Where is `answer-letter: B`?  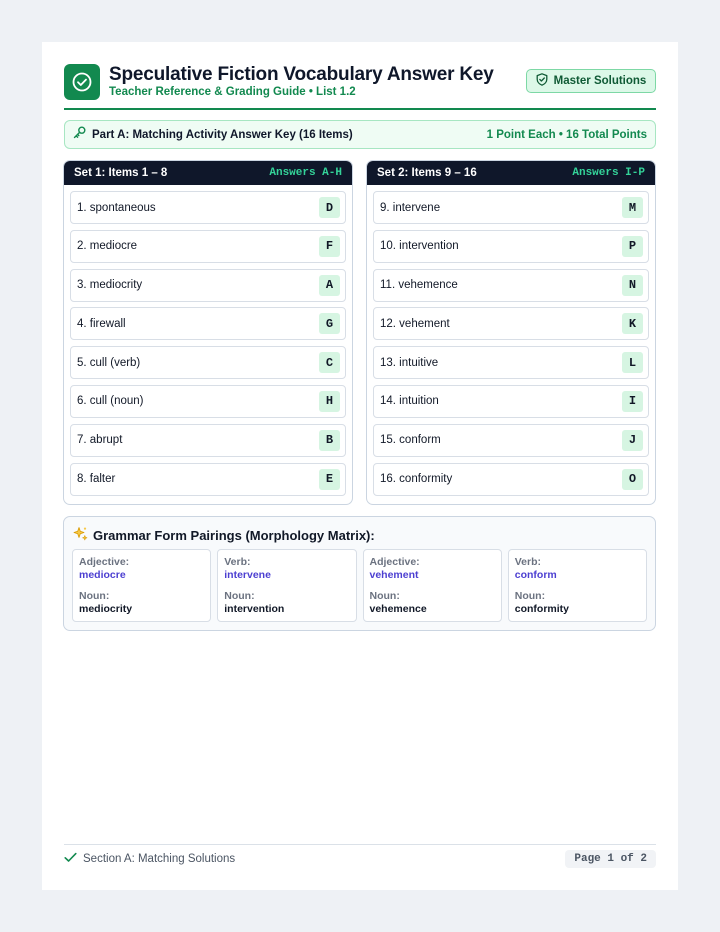 answer-letter: B is located at coordinates (329, 440).